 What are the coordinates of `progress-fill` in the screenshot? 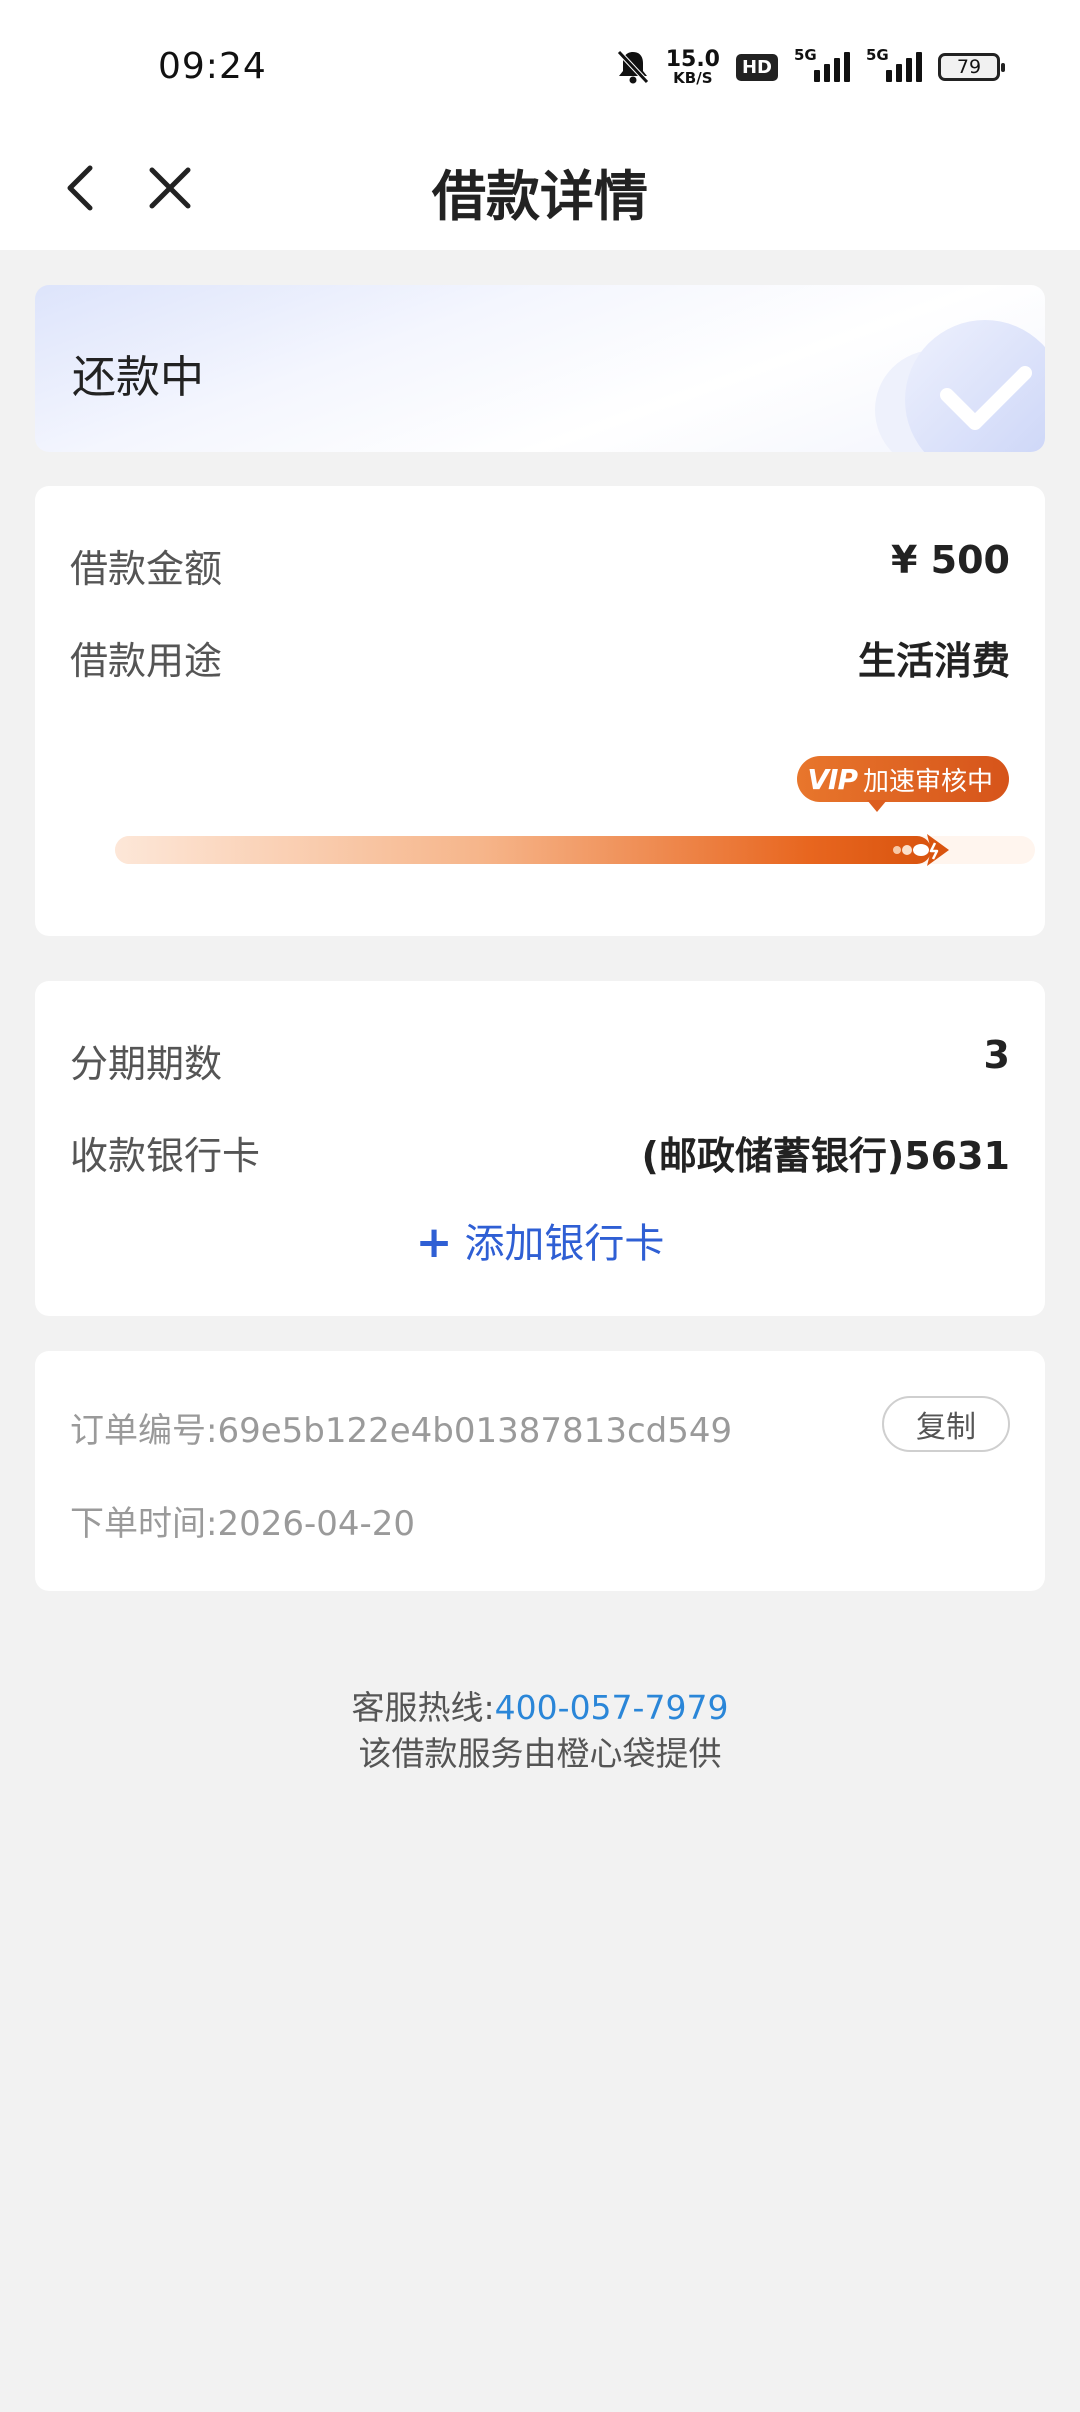 It's located at (523, 850).